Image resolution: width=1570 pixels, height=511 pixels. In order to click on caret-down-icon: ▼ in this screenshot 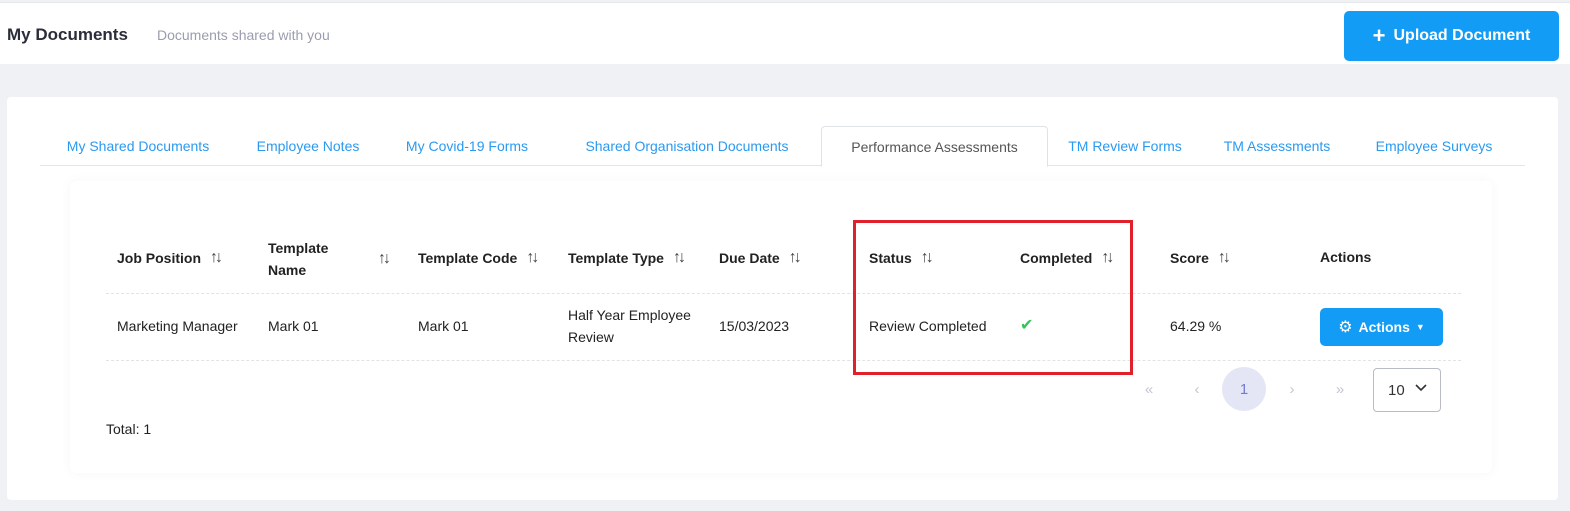, I will do `click(1420, 327)`.